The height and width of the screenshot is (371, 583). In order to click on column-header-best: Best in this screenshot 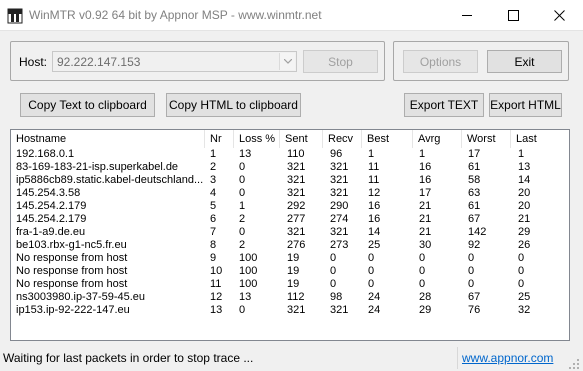, I will do `click(387, 139)`.